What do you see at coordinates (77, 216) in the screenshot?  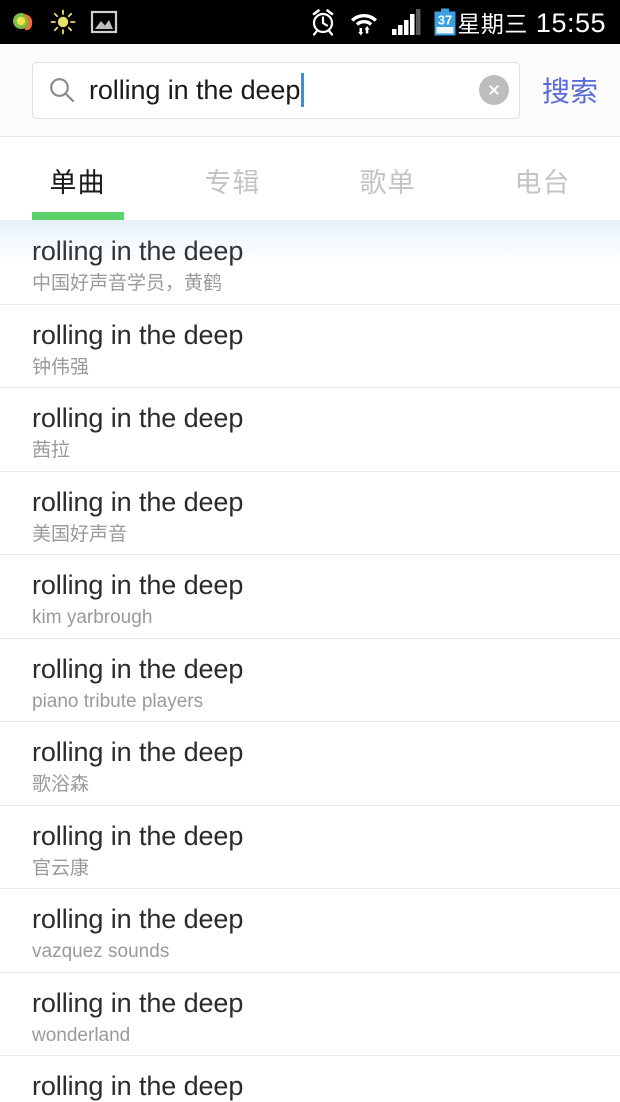 I see `tab-active-indicator` at bounding box center [77, 216].